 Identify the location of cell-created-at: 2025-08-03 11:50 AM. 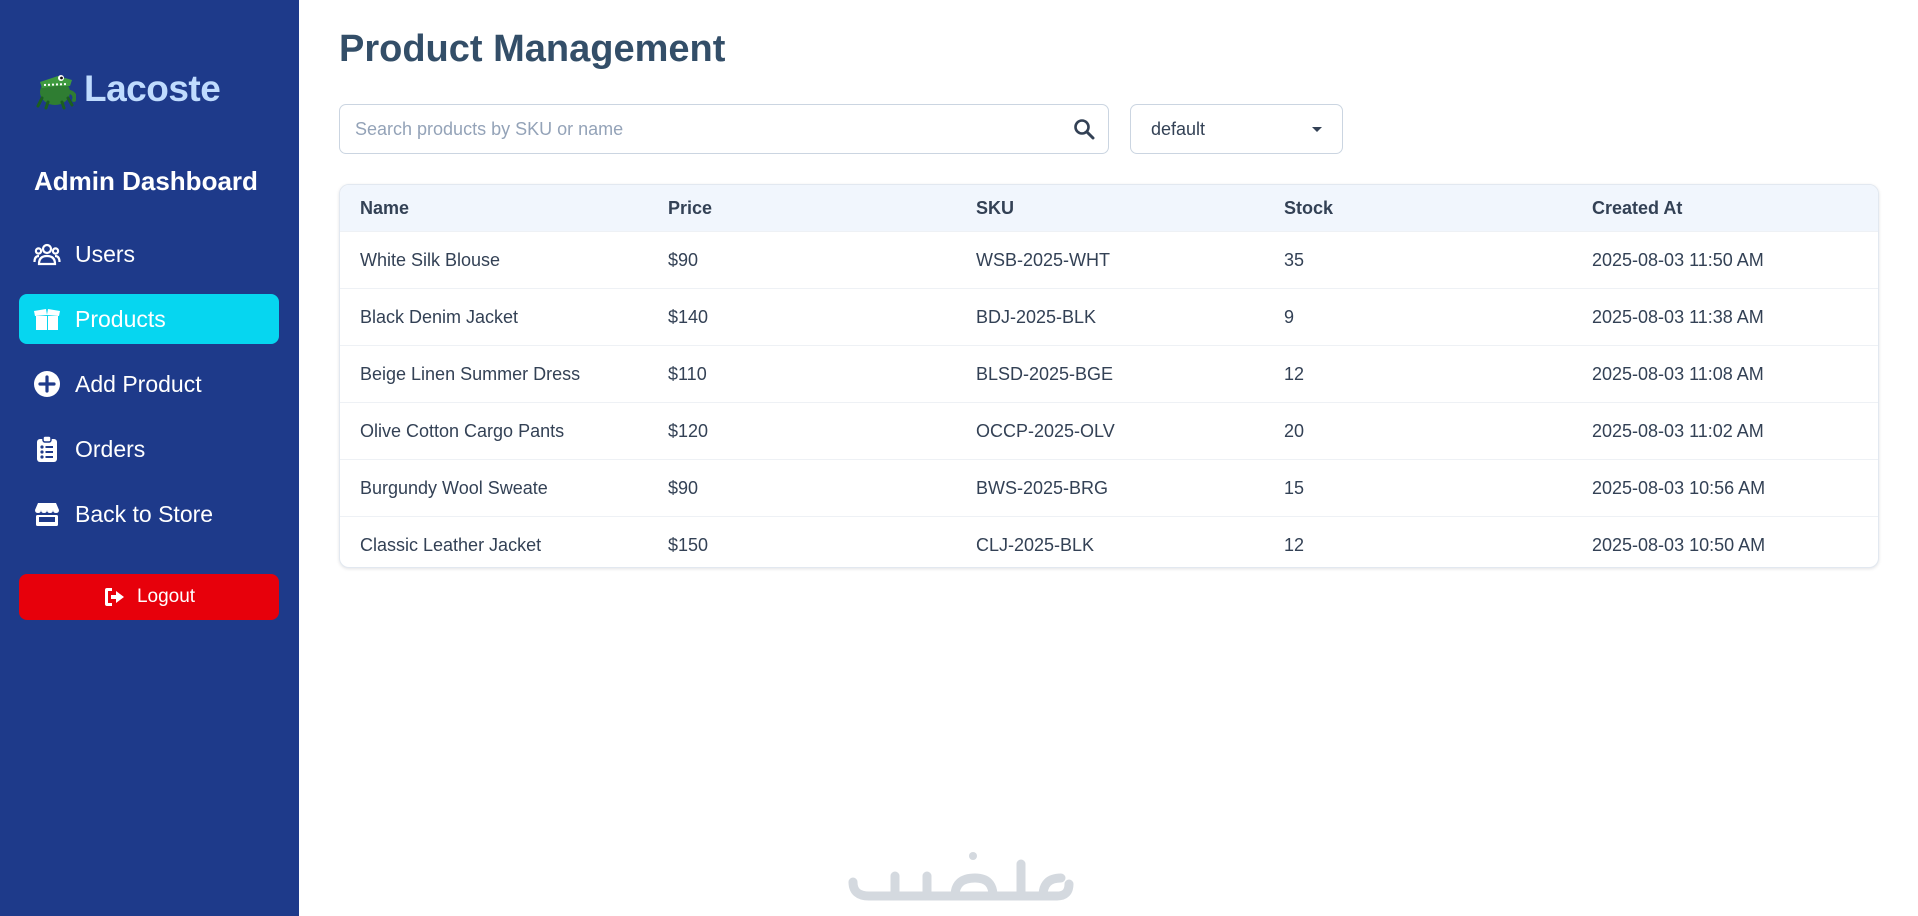
(1725, 260).